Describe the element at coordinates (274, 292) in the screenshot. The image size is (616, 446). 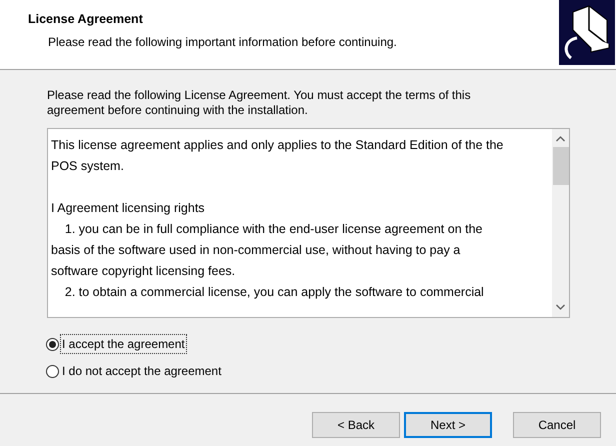
I see `license-text-line: 2. to obtain a commercial license, you can apply the software to commercial` at that location.